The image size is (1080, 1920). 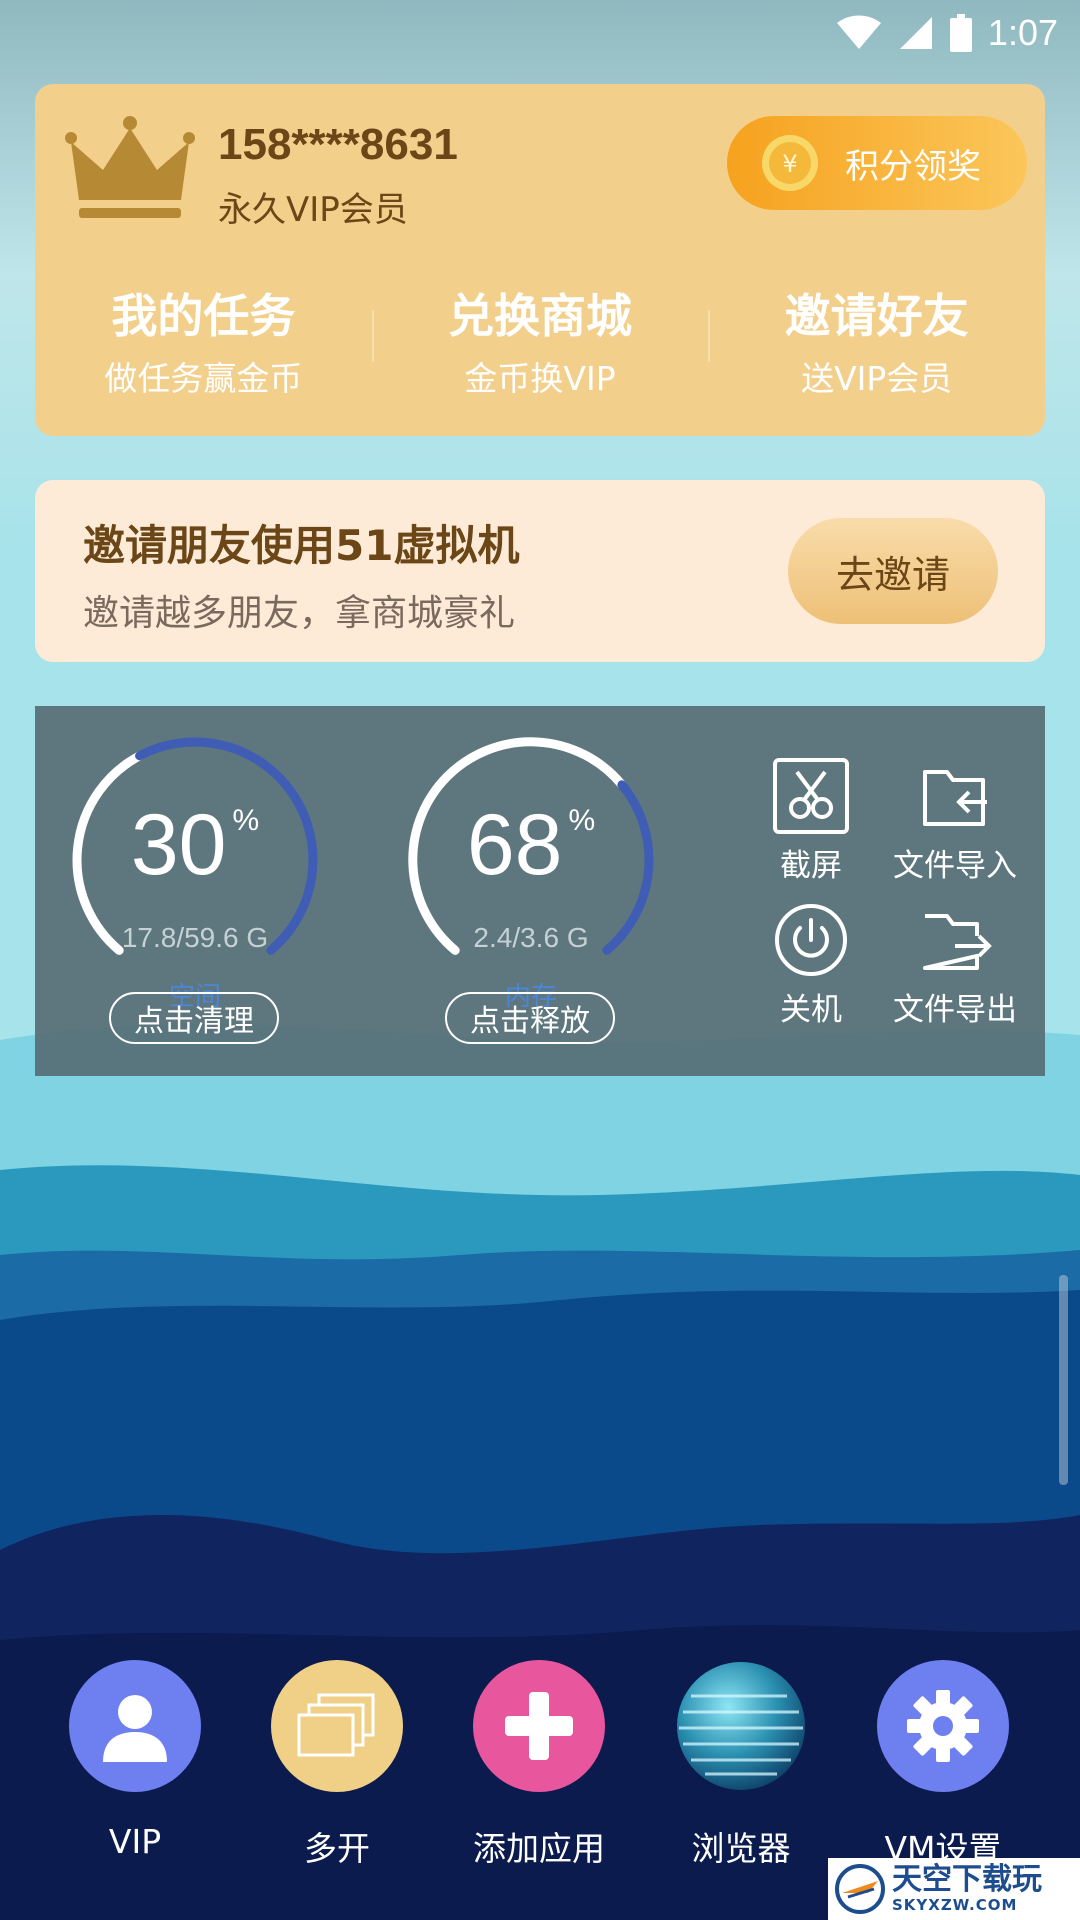 What do you see at coordinates (540, 33) in the screenshot?
I see `status-bar: 1:07` at bounding box center [540, 33].